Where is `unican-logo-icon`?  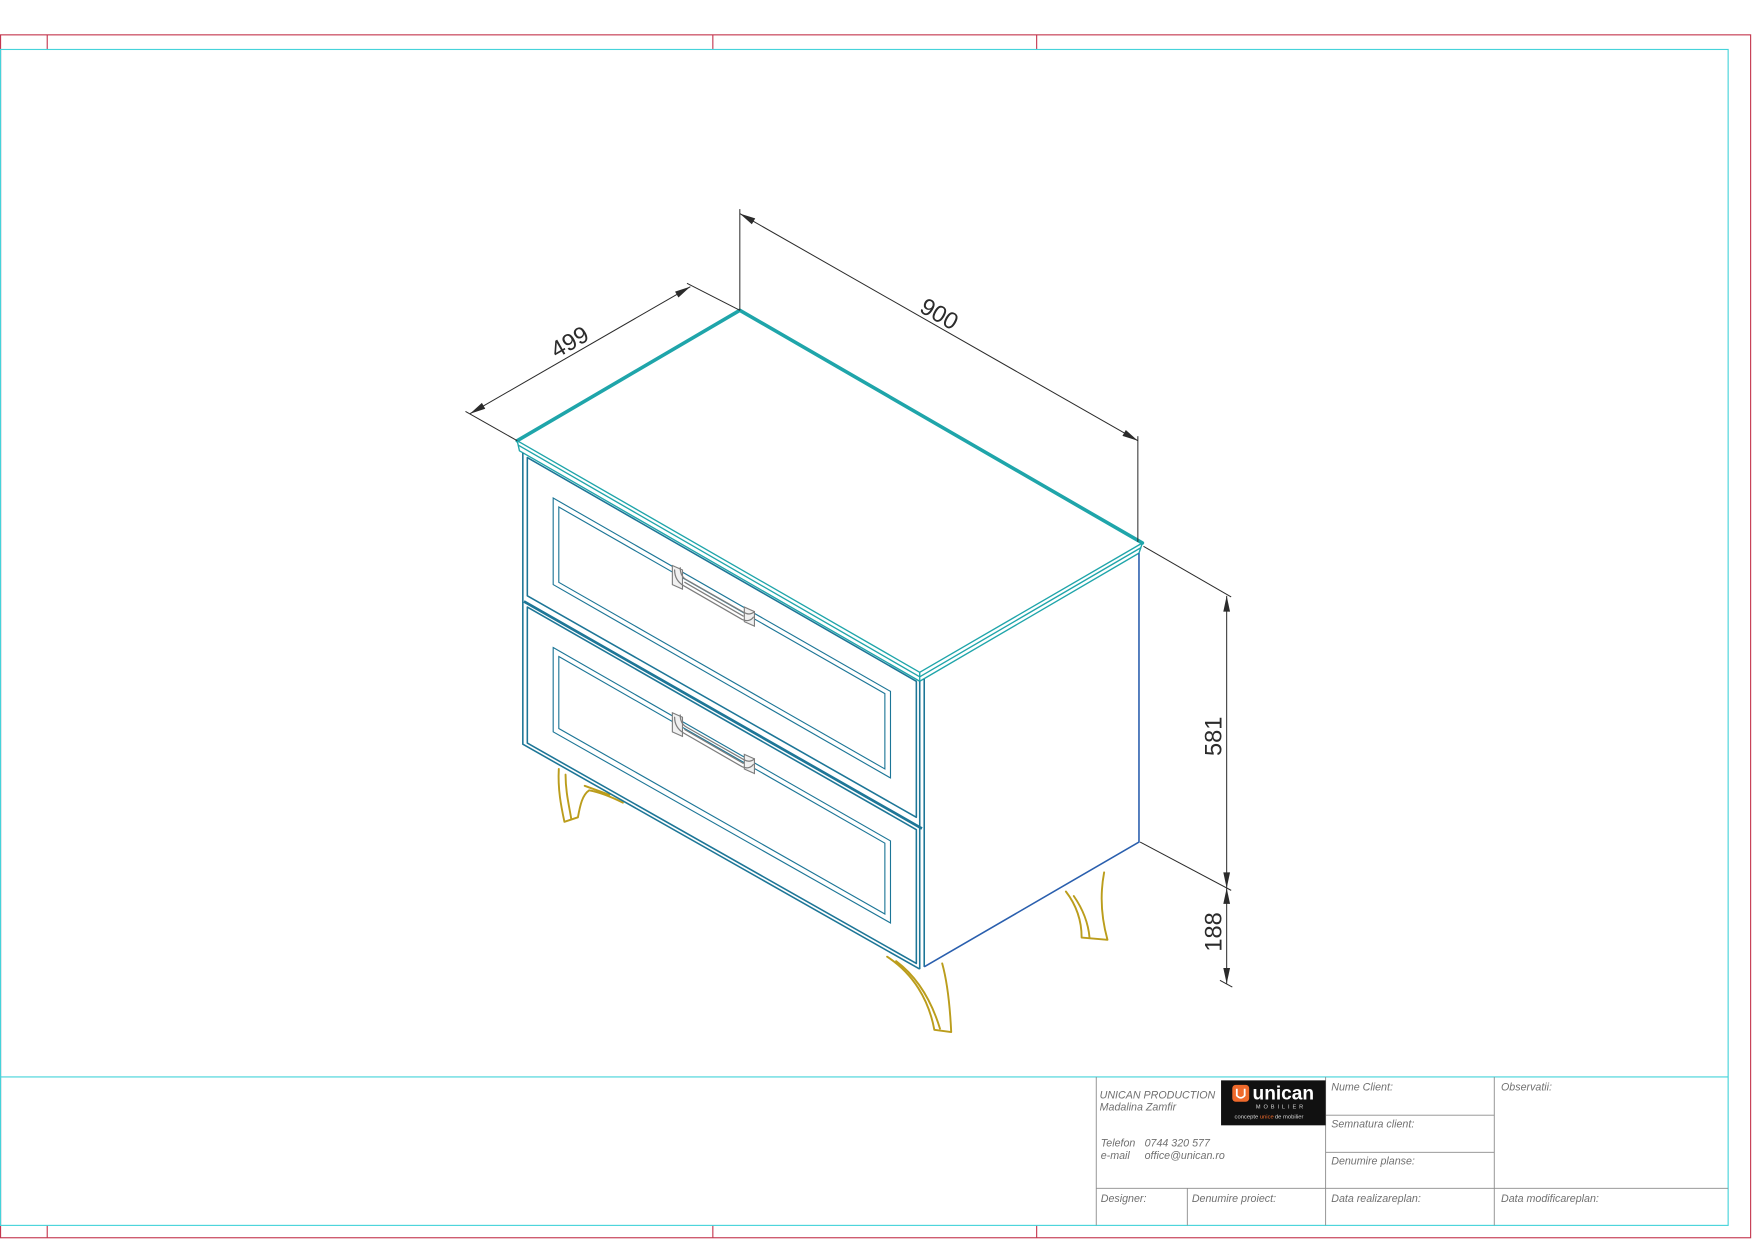 unican-logo-icon is located at coordinates (1241, 1093).